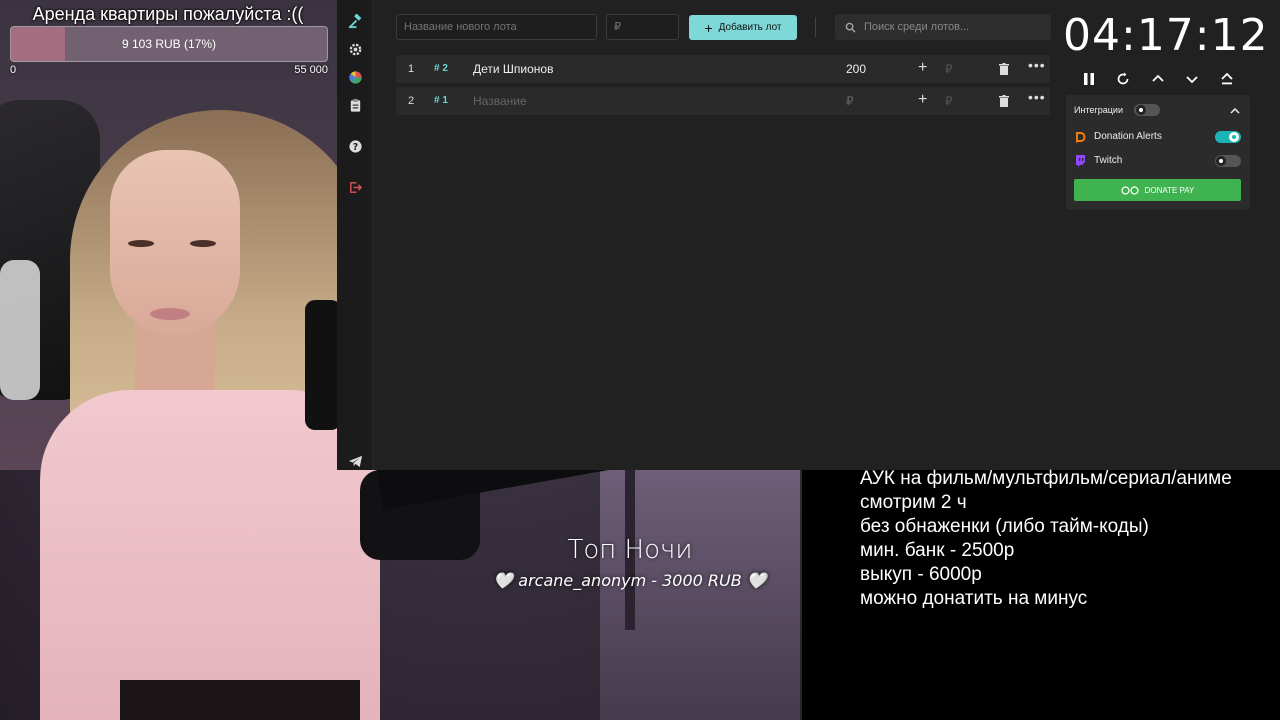  I want to click on goal-max: 55 000, so click(311, 70).